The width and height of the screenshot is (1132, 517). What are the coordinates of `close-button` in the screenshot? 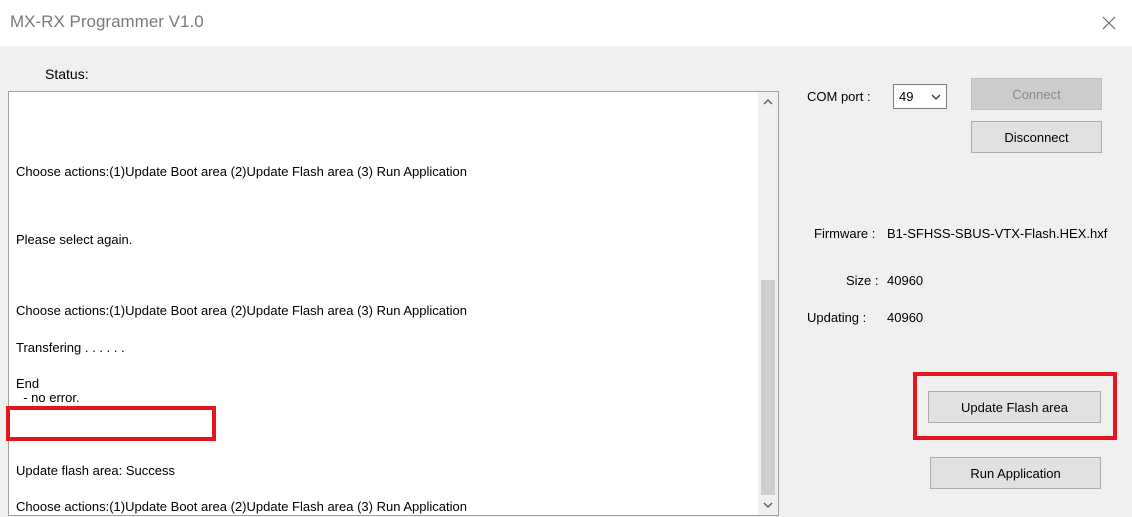 It's located at (1109, 23).